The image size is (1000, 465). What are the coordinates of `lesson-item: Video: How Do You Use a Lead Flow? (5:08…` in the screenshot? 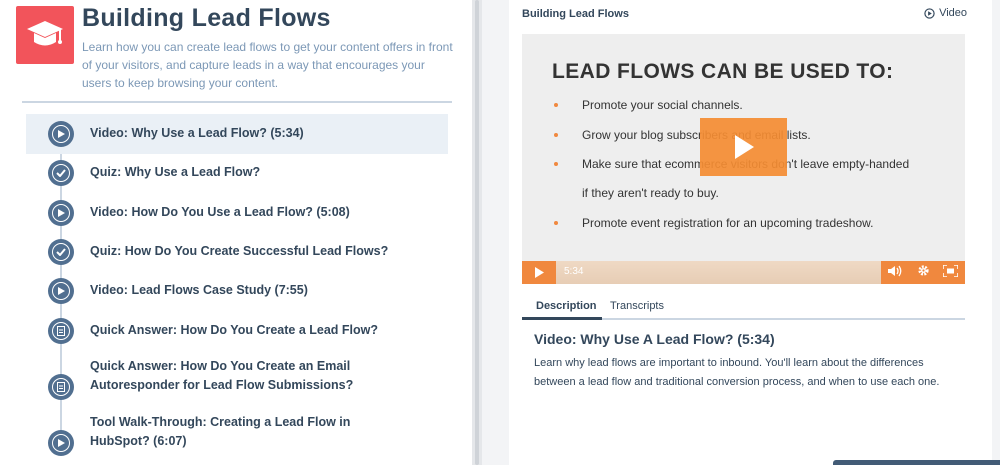 It's located at (237, 213).